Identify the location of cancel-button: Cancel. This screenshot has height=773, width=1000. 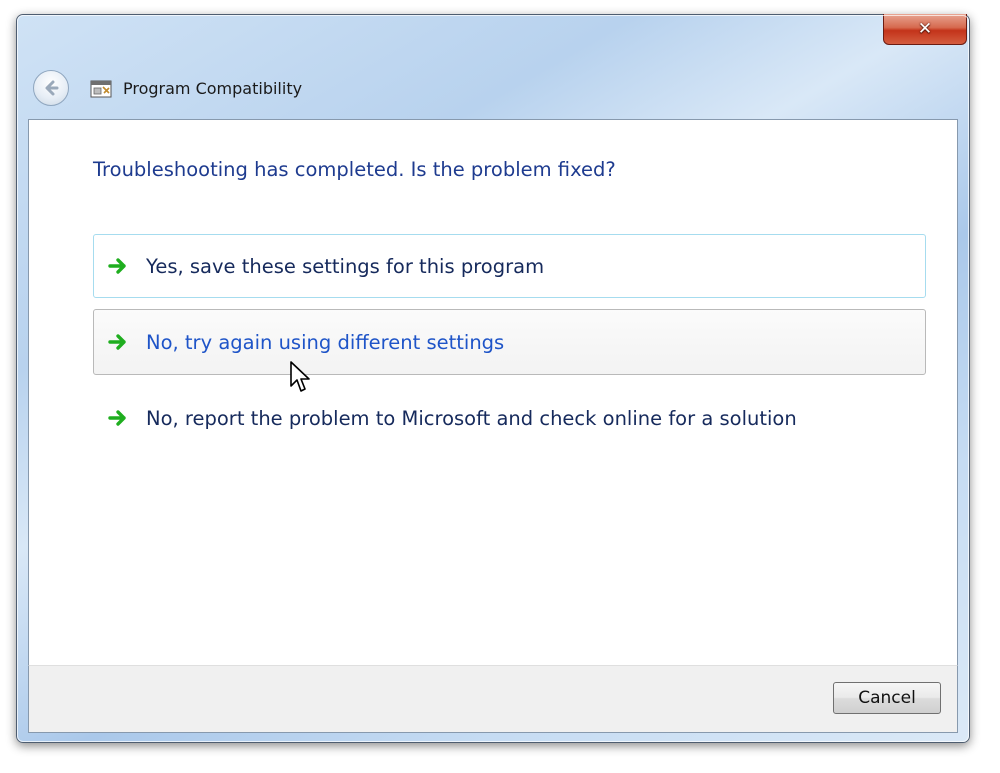
(887, 698).